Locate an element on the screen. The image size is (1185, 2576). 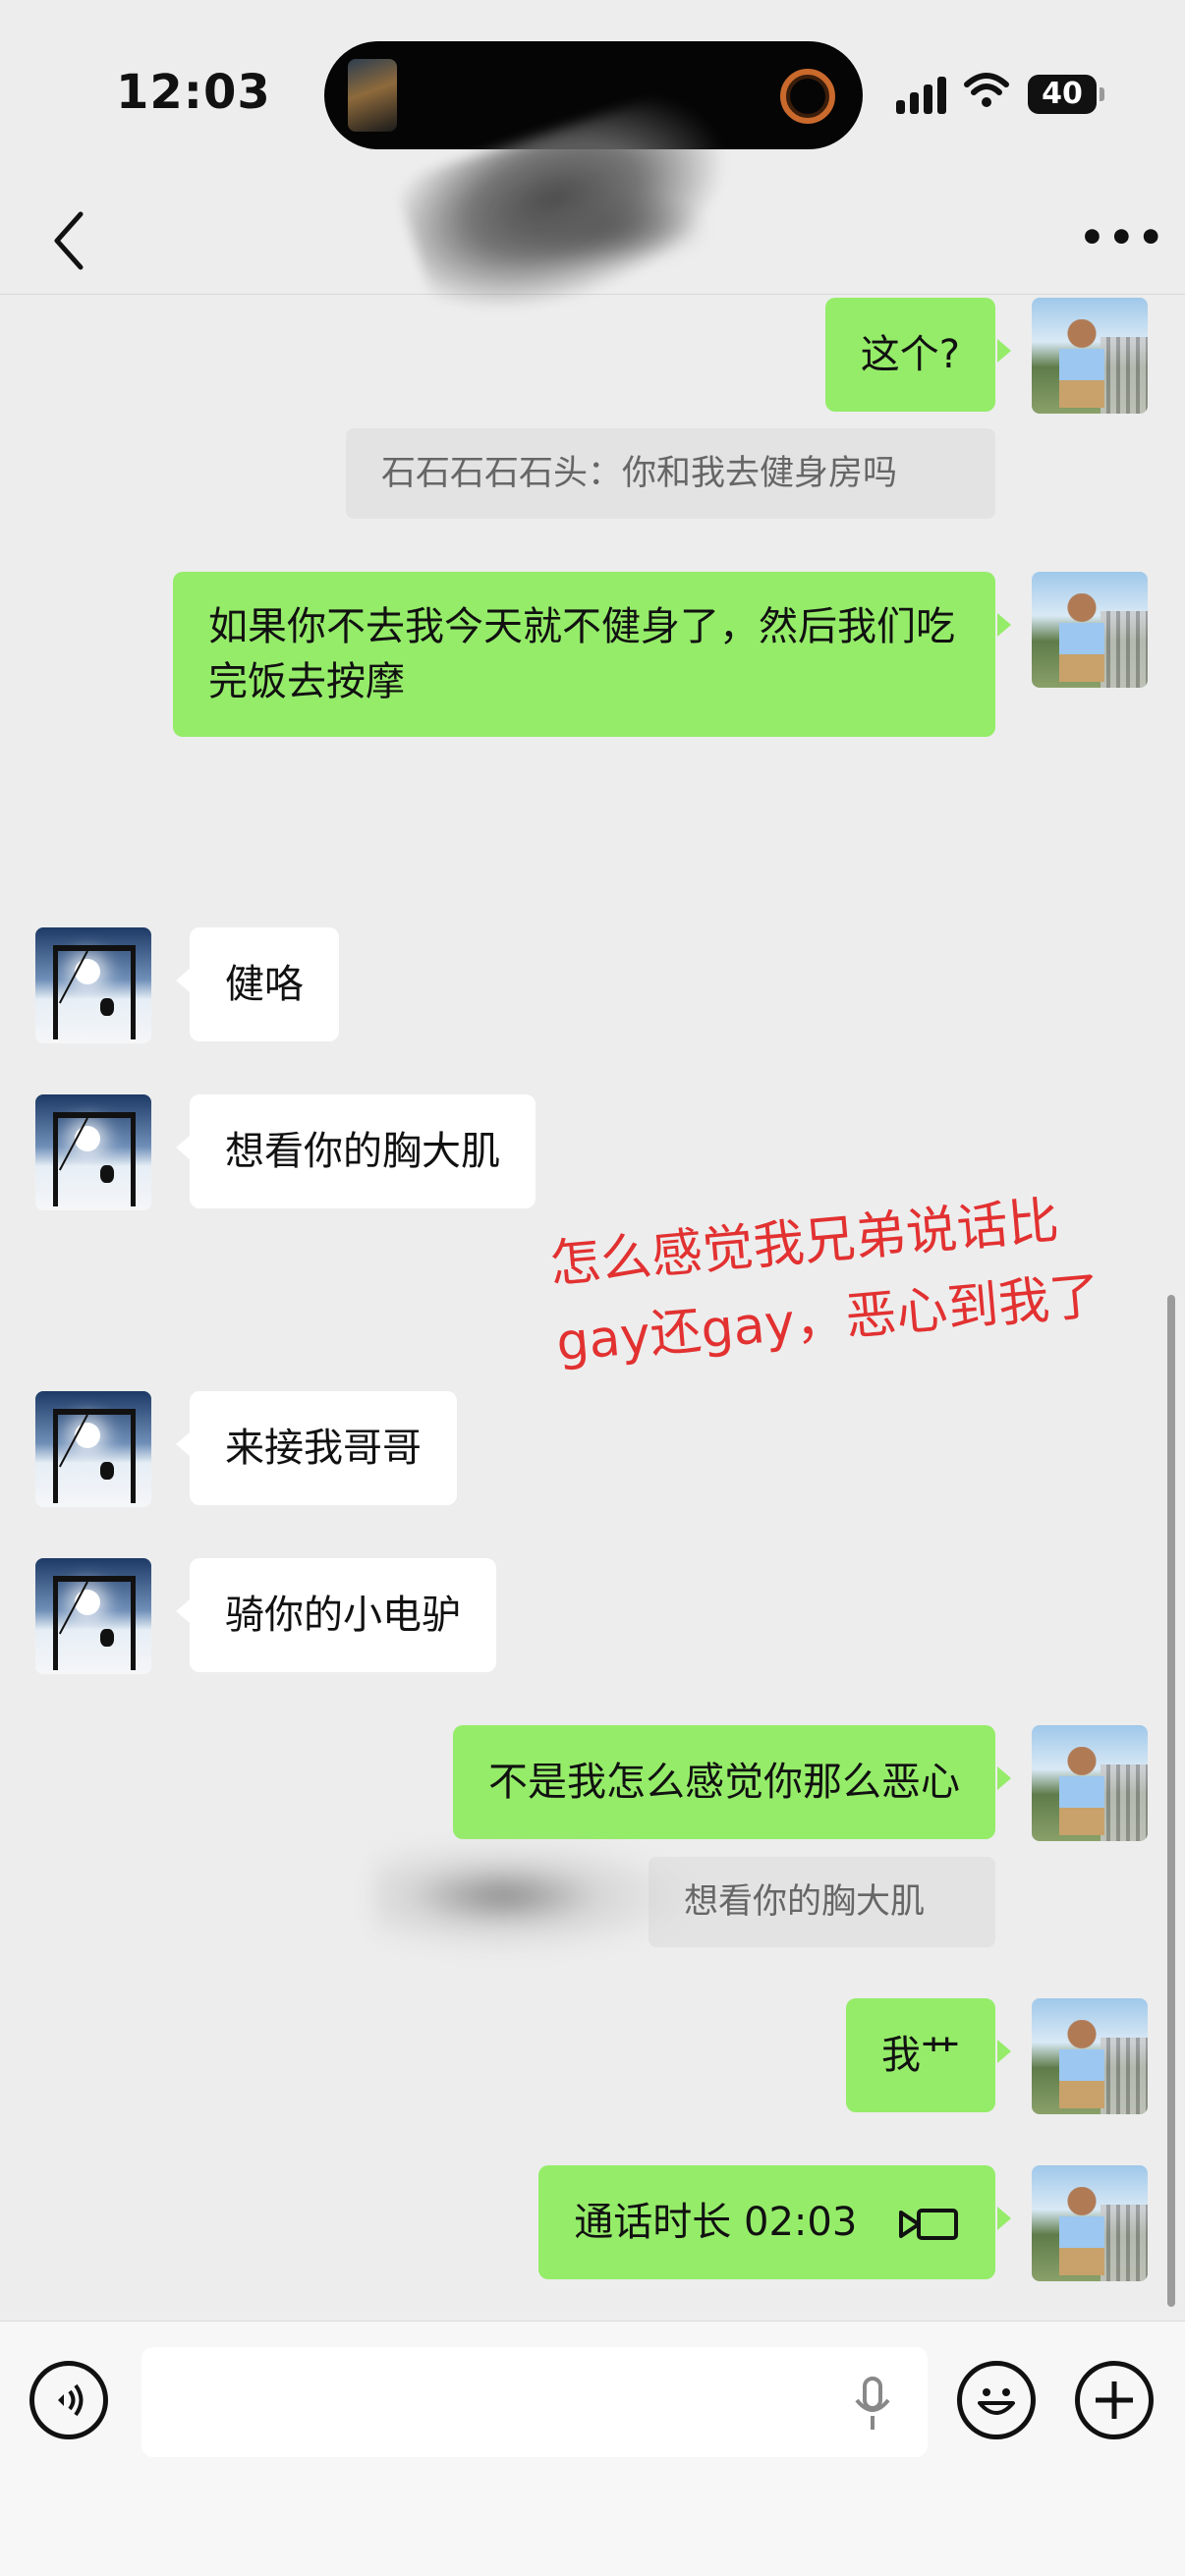
message-bubble-incoming: 想看你的胸大肌 is located at coordinates (356, 1151).